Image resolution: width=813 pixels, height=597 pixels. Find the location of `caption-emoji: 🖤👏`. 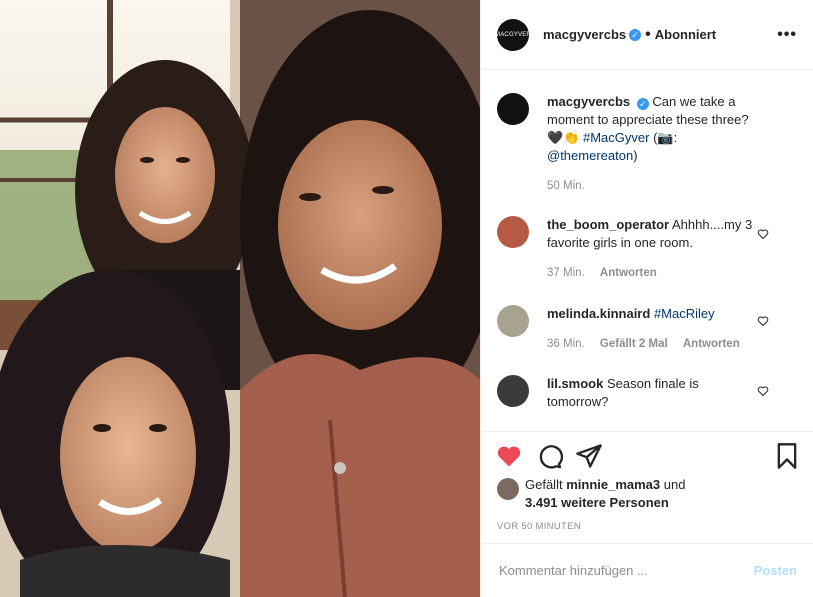

caption-emoji: 🖤👏 is located at coordinates (563, 137).